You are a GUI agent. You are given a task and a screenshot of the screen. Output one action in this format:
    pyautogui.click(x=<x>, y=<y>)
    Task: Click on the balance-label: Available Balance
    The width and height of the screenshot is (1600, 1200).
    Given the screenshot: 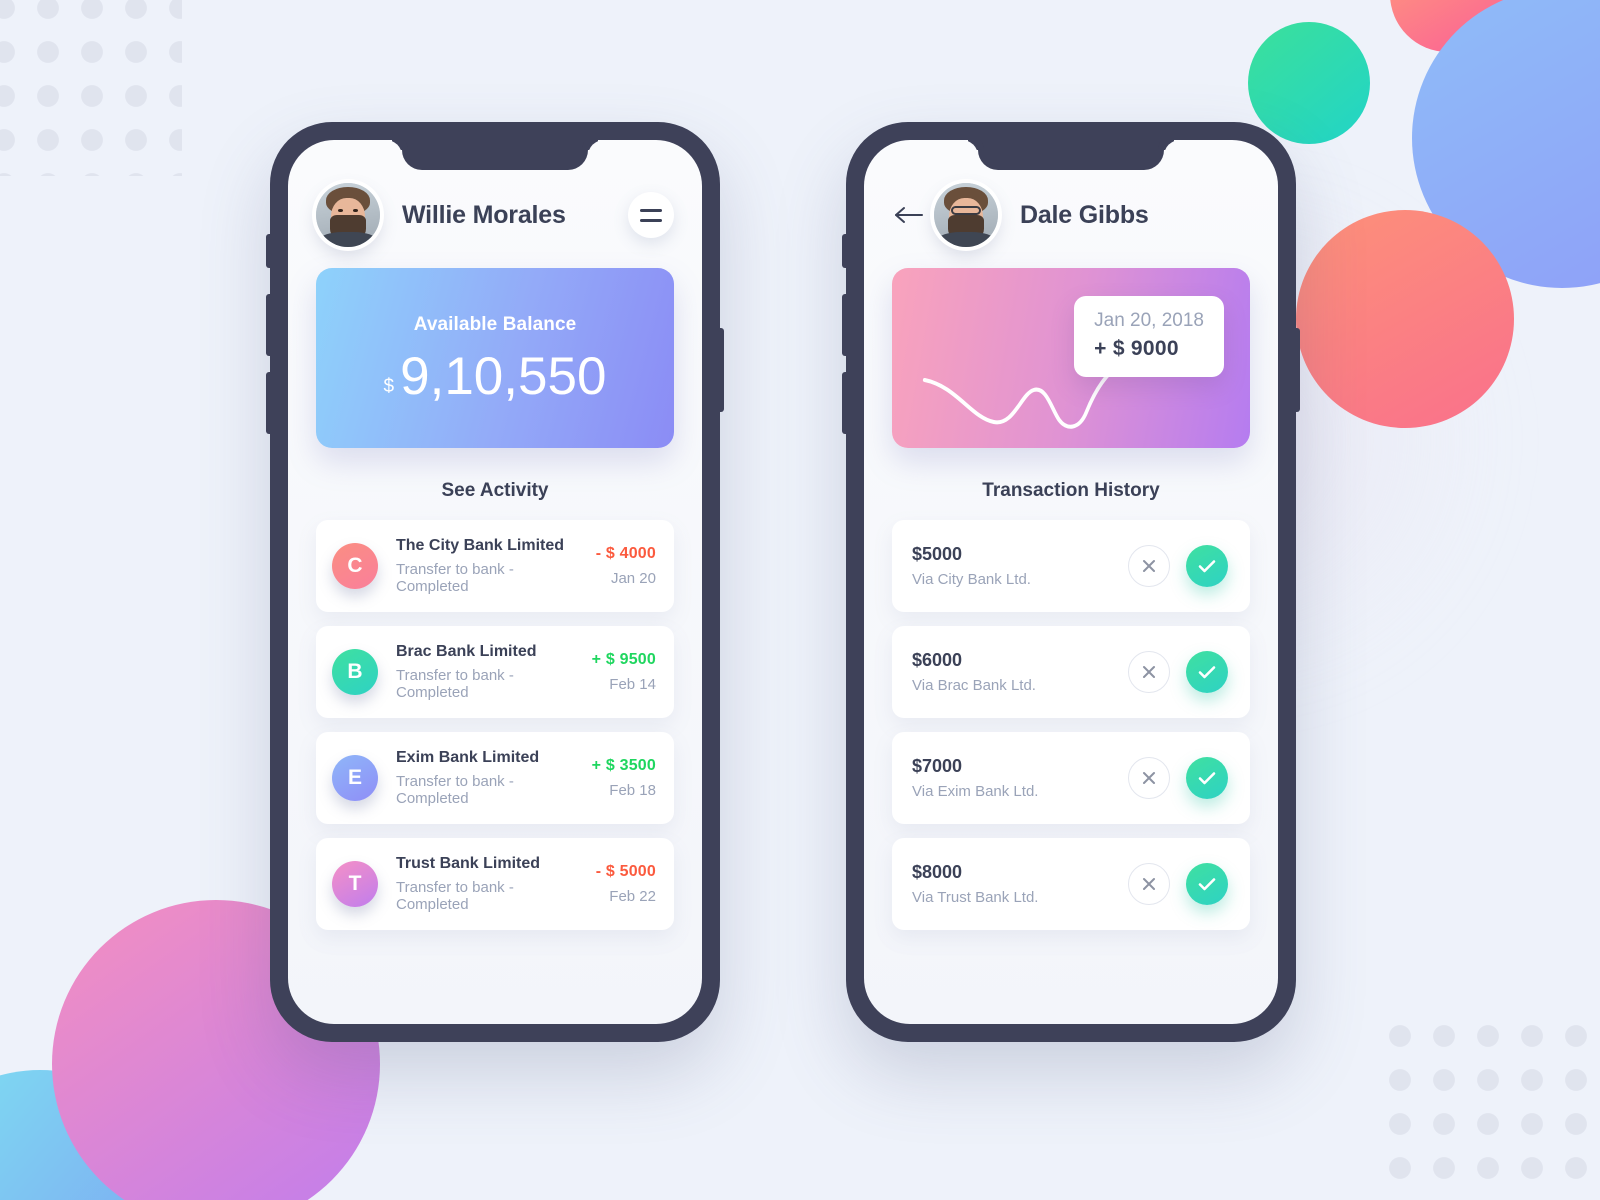 What is the action you would take?
    pyautogui.click(x=495, y=324)
    